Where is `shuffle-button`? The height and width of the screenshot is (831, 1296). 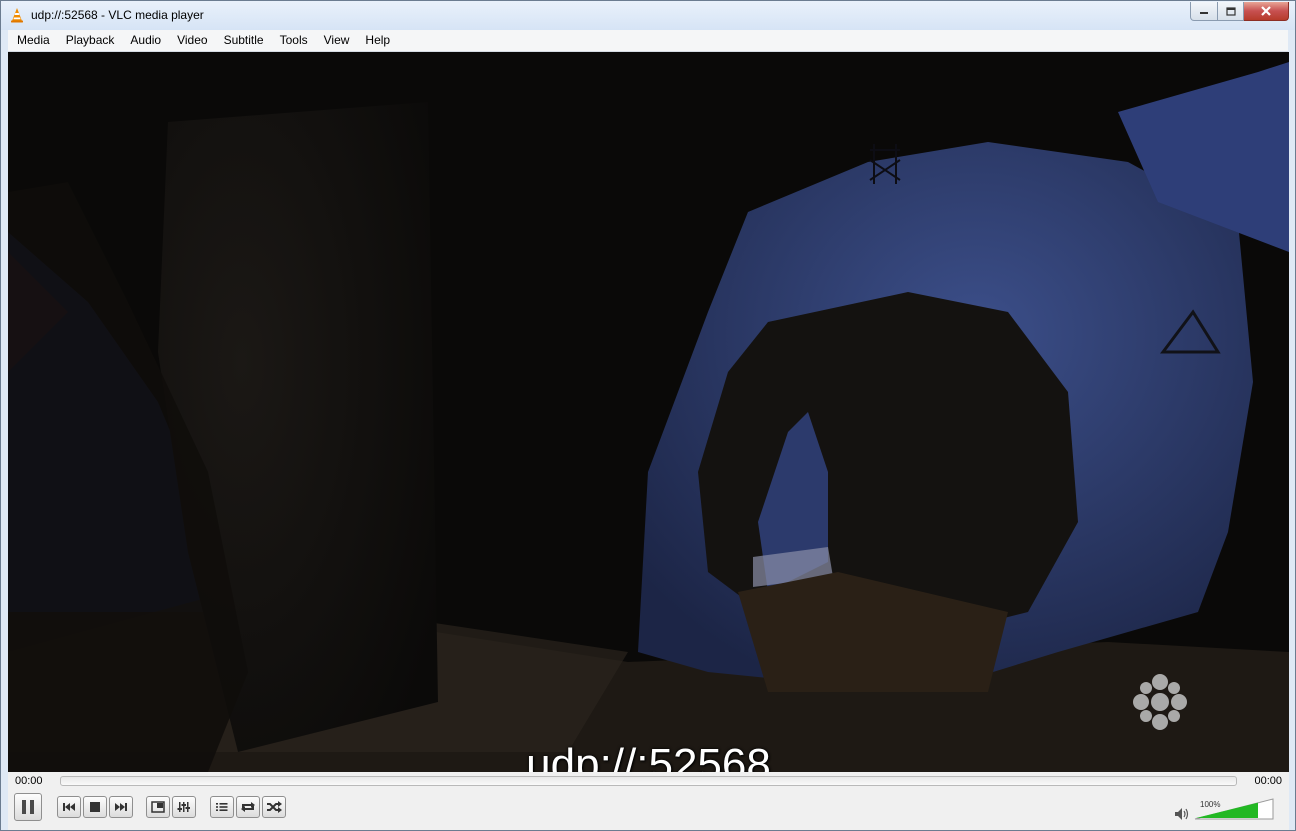
shuffle-button is located at coordinates (274, 807).